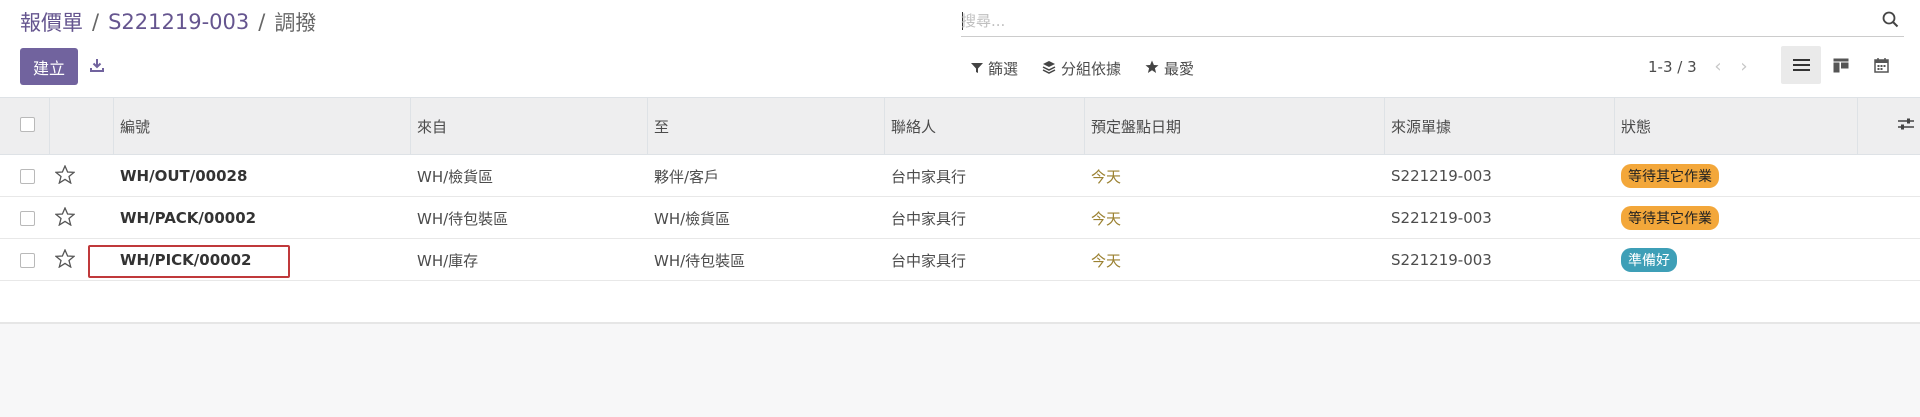  I want to click on search-input, so click(1411, 21).